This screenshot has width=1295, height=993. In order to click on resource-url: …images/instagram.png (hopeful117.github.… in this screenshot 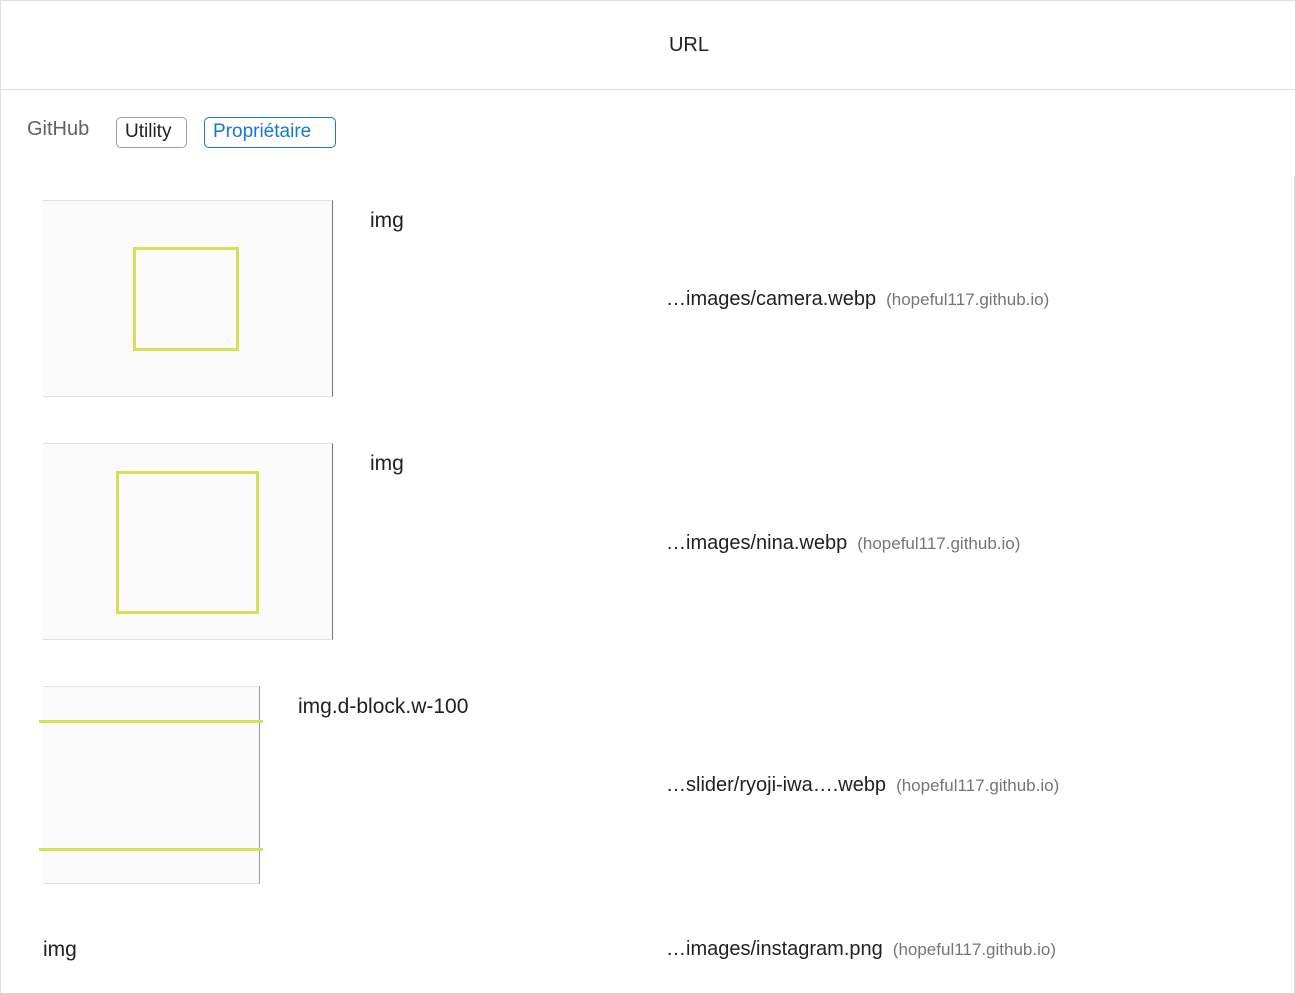, I will do `click(861, 949)`.